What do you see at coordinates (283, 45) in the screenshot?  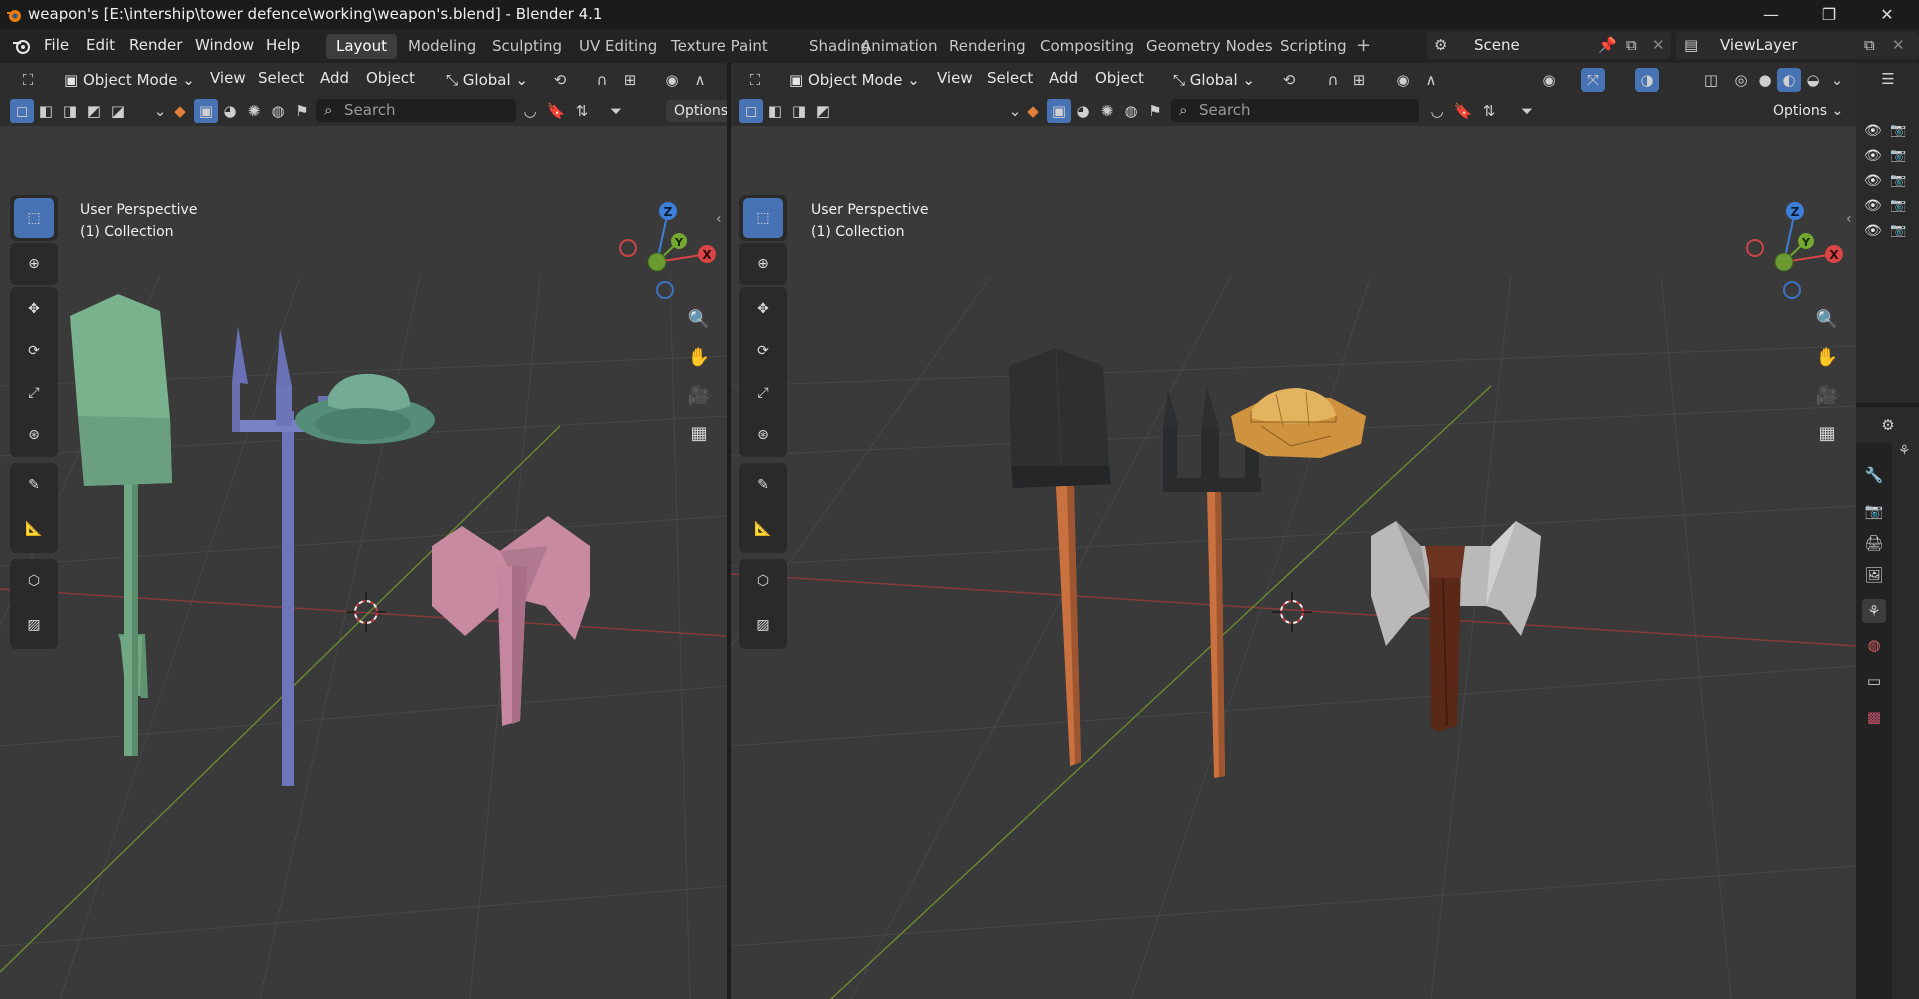 I see `menu-help: Help` at bounding box center [283, 45].